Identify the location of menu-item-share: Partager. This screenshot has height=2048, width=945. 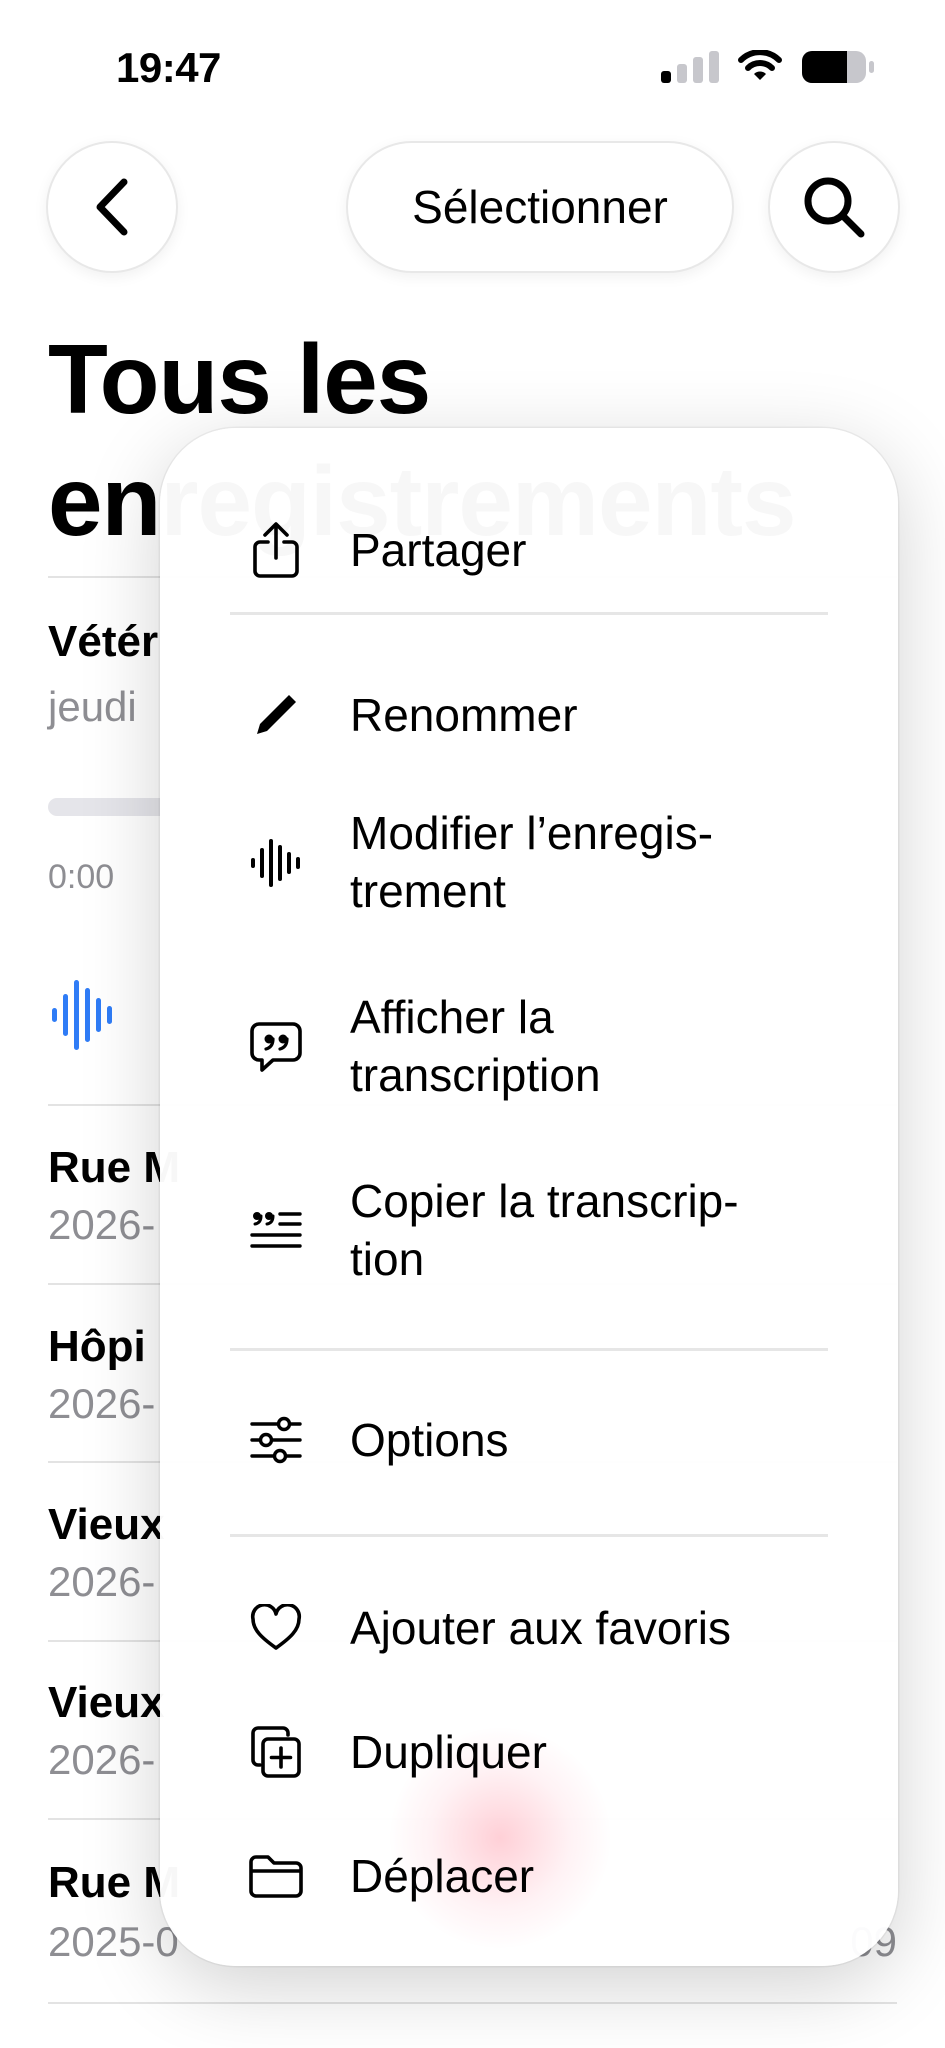
(529, 550).